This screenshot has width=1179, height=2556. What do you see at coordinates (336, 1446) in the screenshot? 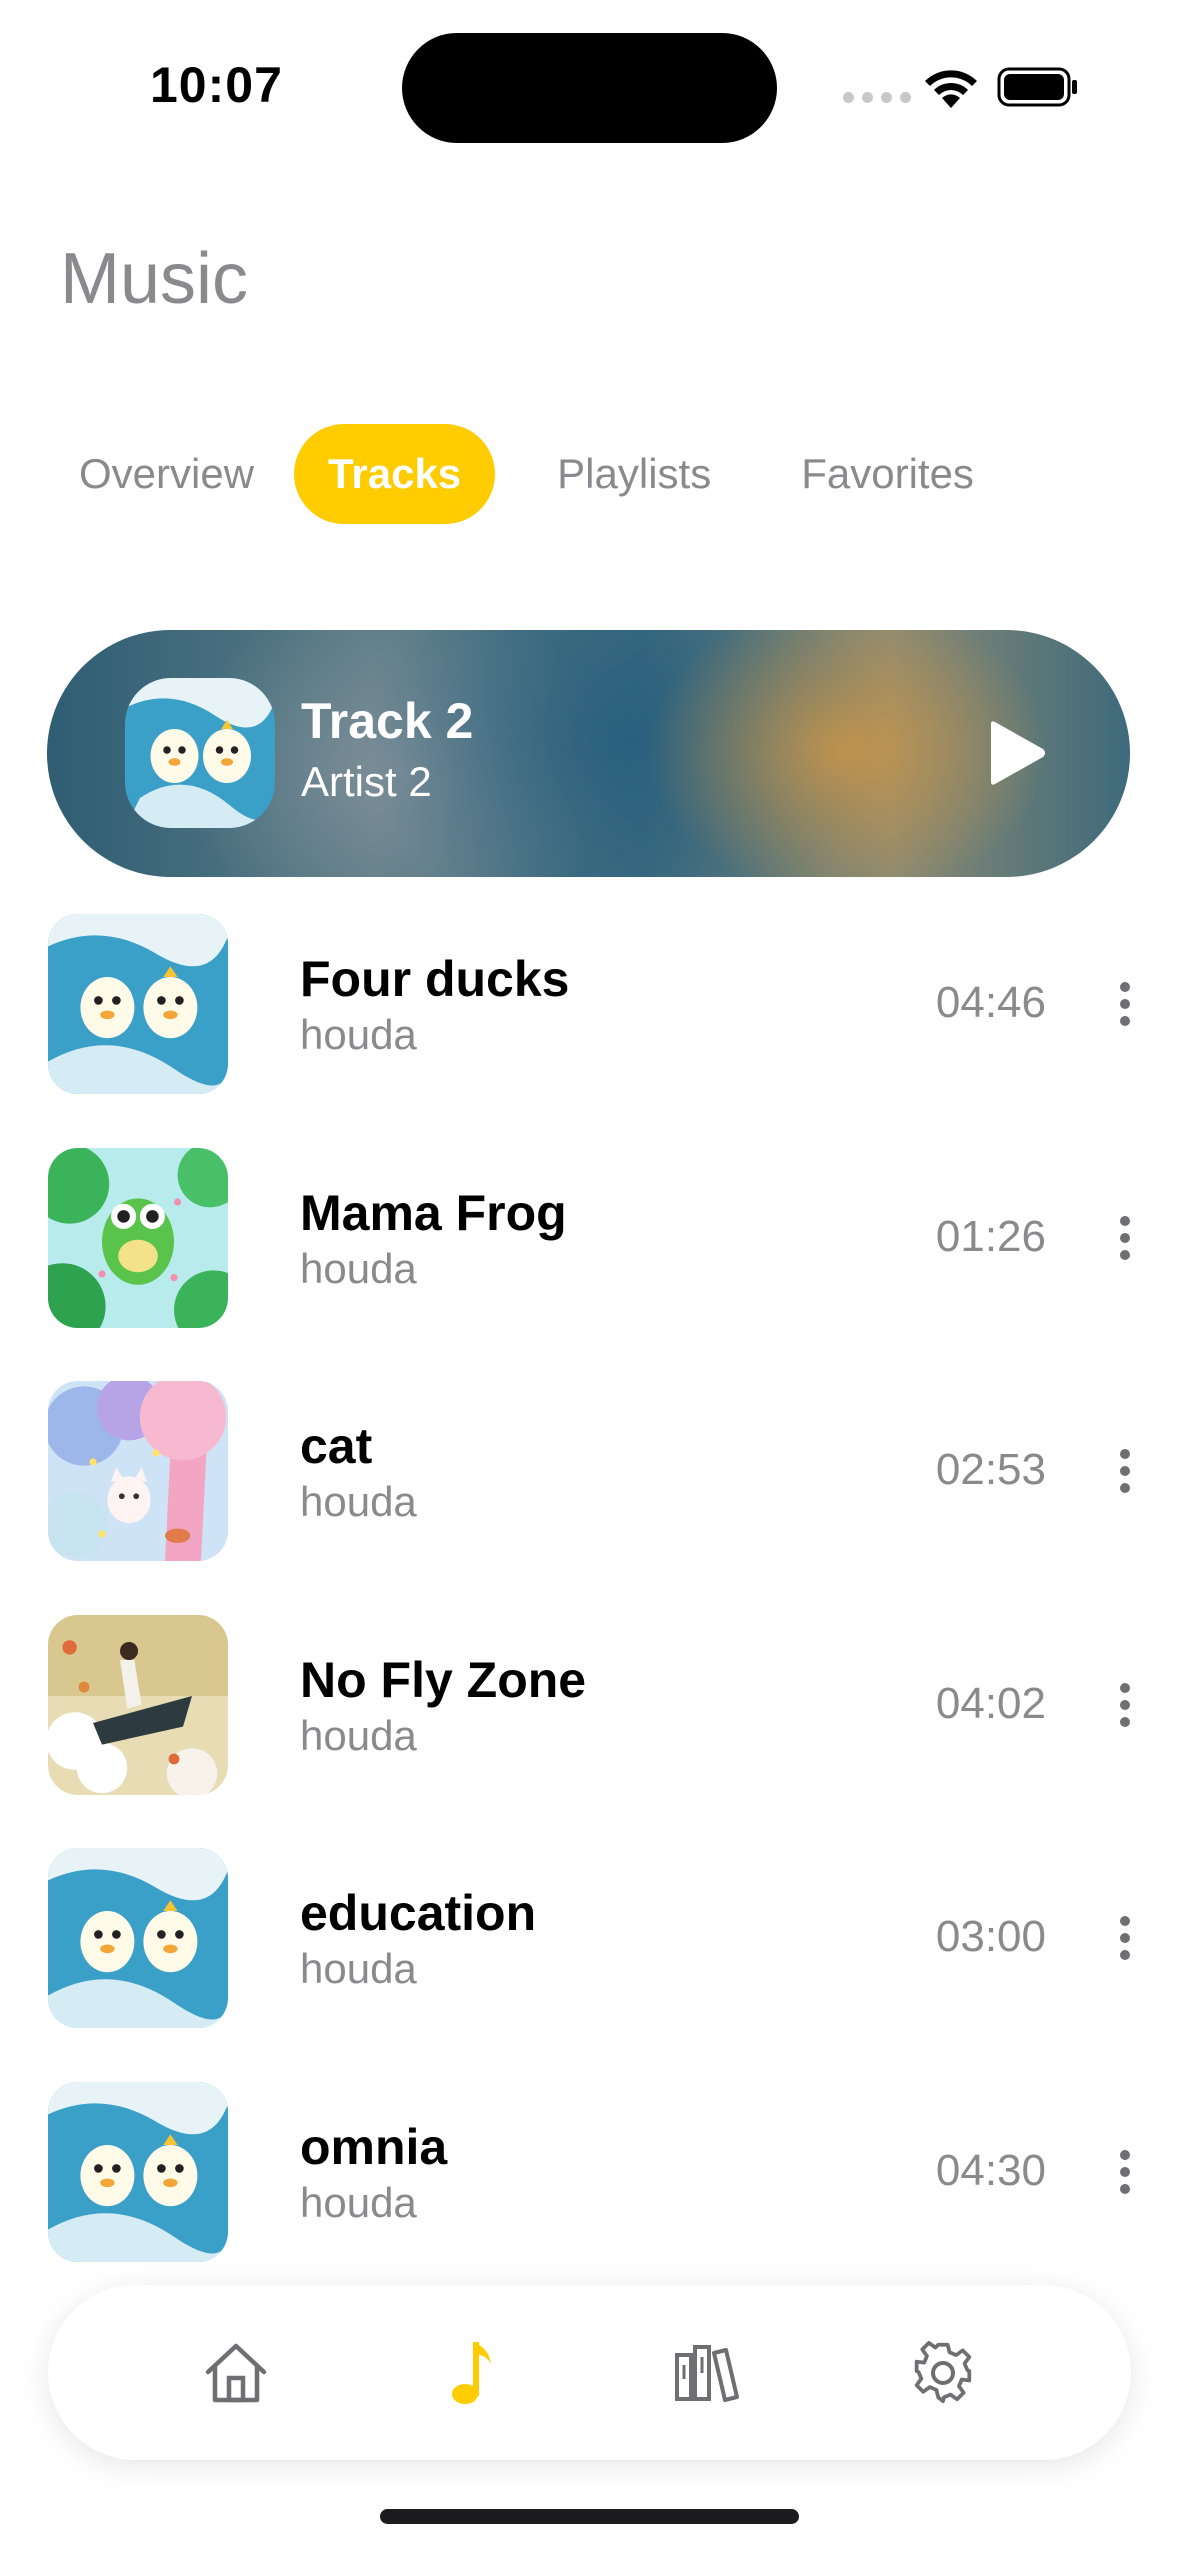
I see `track-title: cat` at bounding box center [336, 1446].